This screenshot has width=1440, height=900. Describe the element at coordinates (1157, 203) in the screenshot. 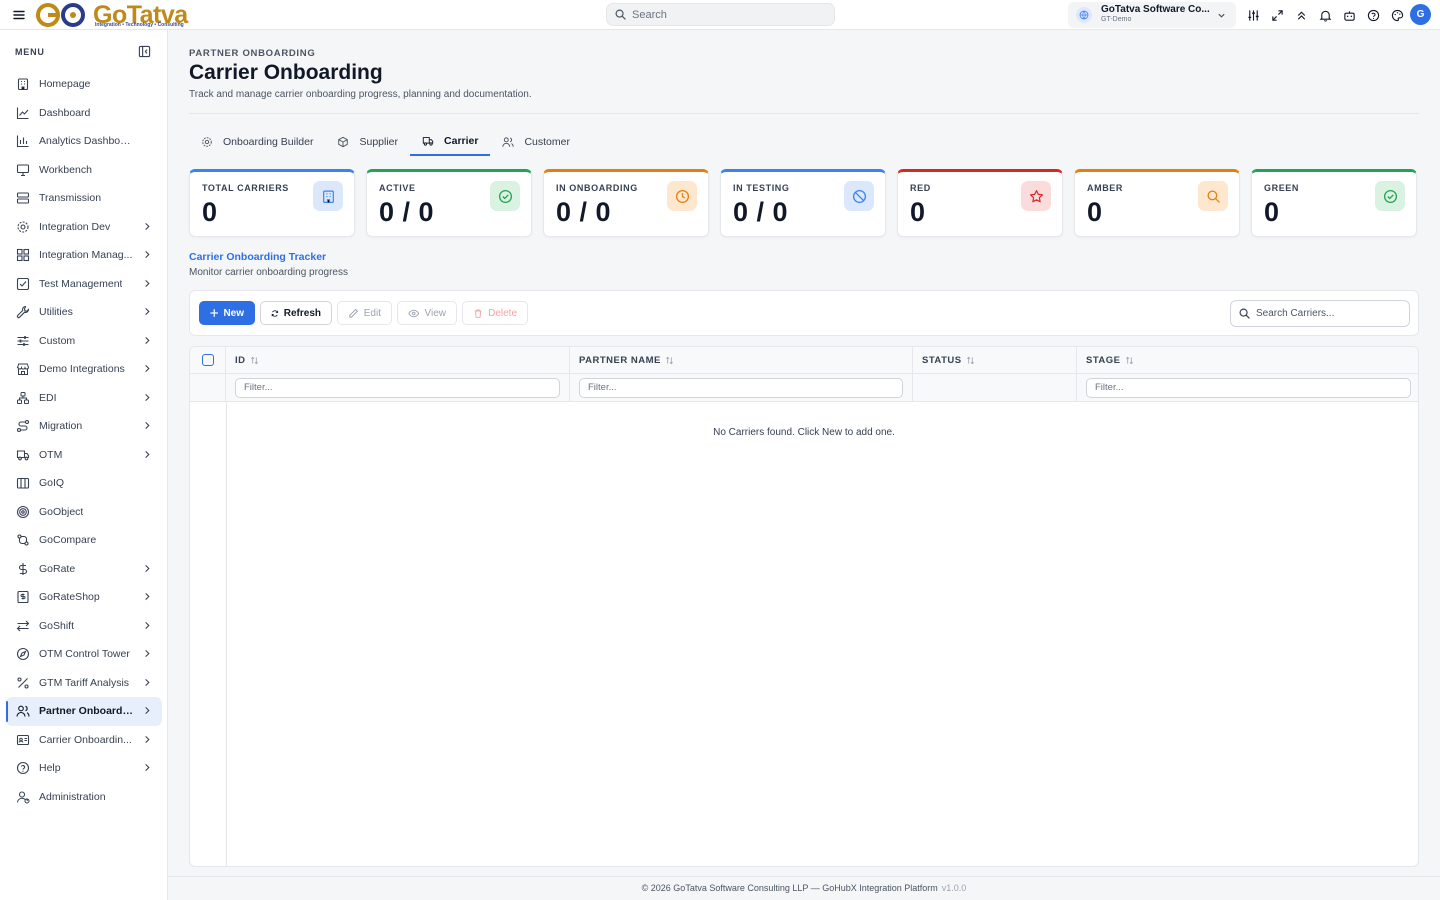

I see `stat-card-amber: AMBER 0` at that location.